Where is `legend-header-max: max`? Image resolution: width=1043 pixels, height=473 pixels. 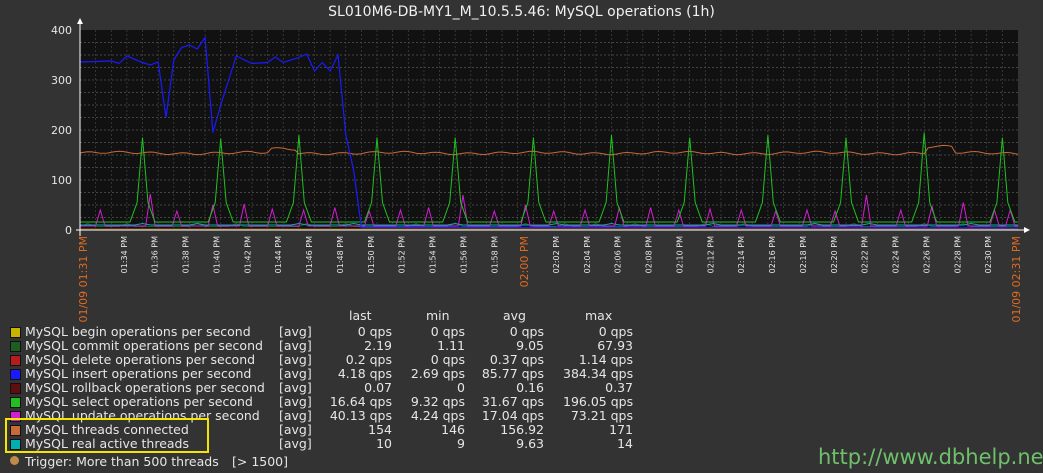
legend-header-max: max is located at coordinates (599, 315).